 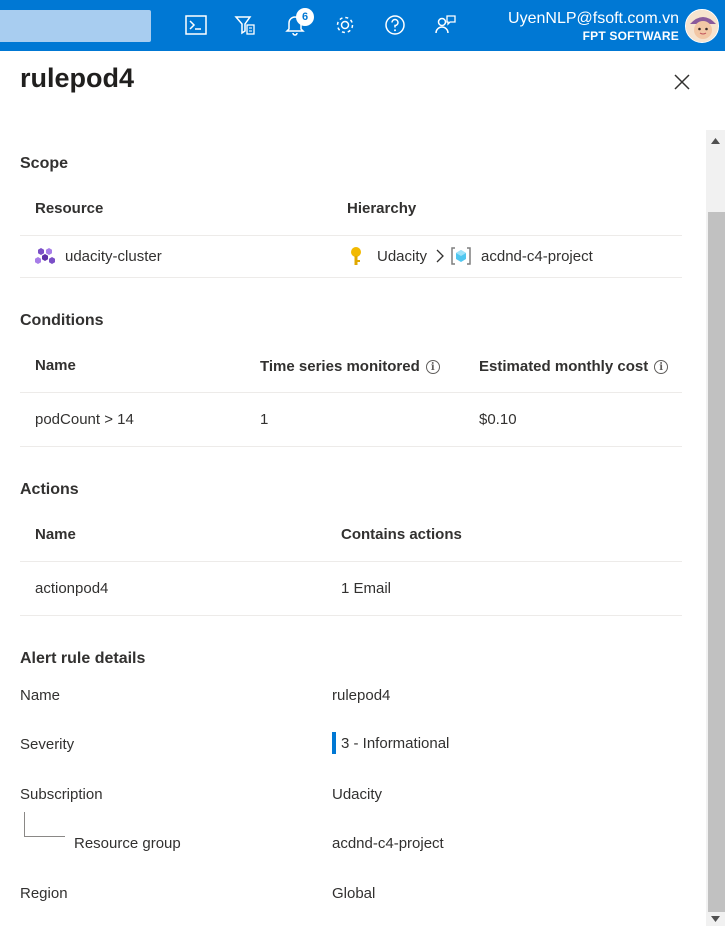 I want to click on chevron-right-icon, so click(x=440, y=256).